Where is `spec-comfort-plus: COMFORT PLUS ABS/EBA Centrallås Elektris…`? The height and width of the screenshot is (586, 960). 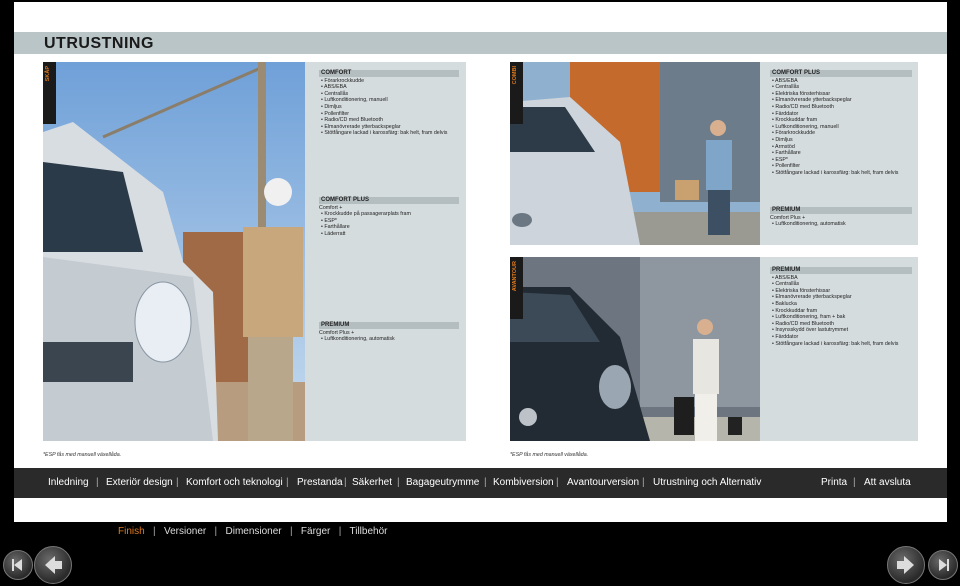 spec-comfort-plus: COMFORT PLUS ABS/EBA Centrallås Elektris… is located at coordinates (841, 123).